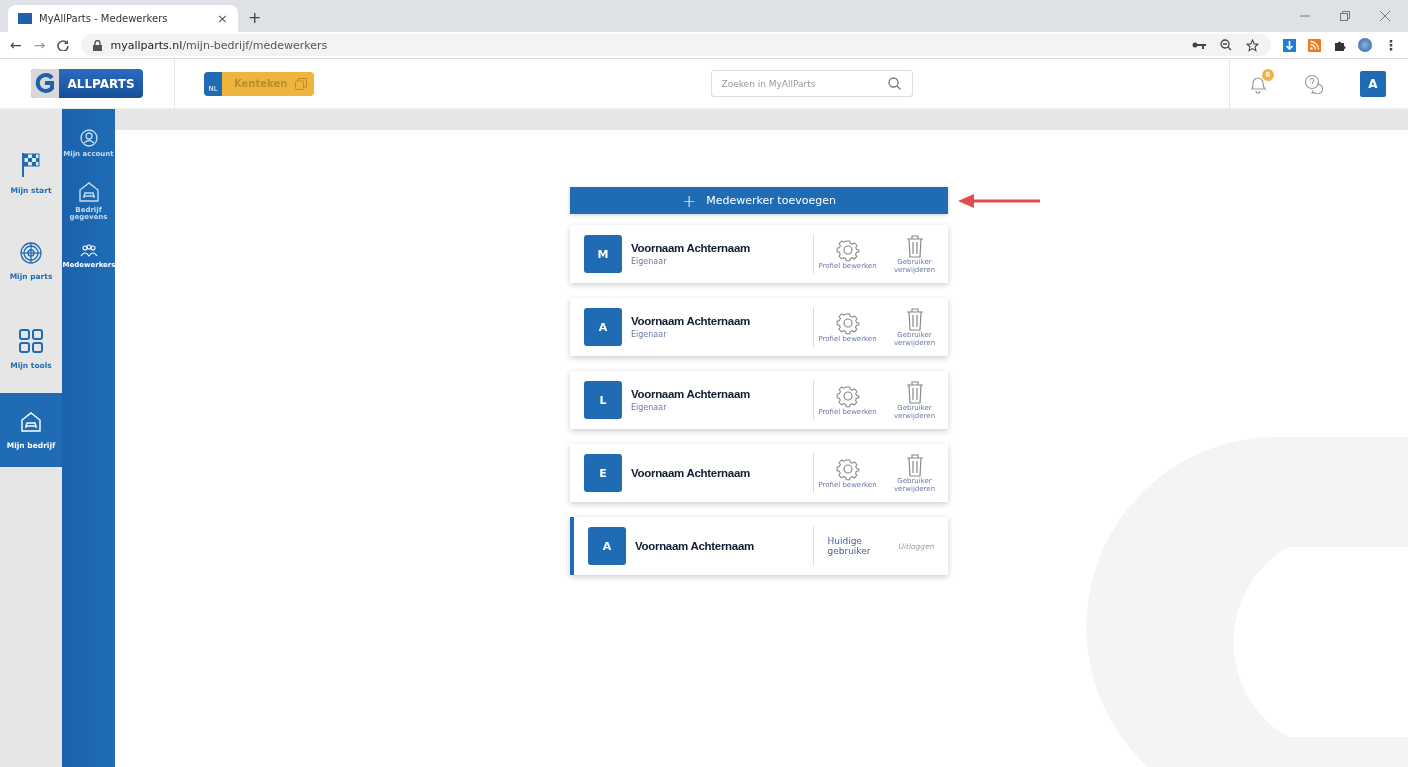  I want to click on address-bar: myallparts.nl/mijn-bedrijf/medewerkers, so click(676, 45).